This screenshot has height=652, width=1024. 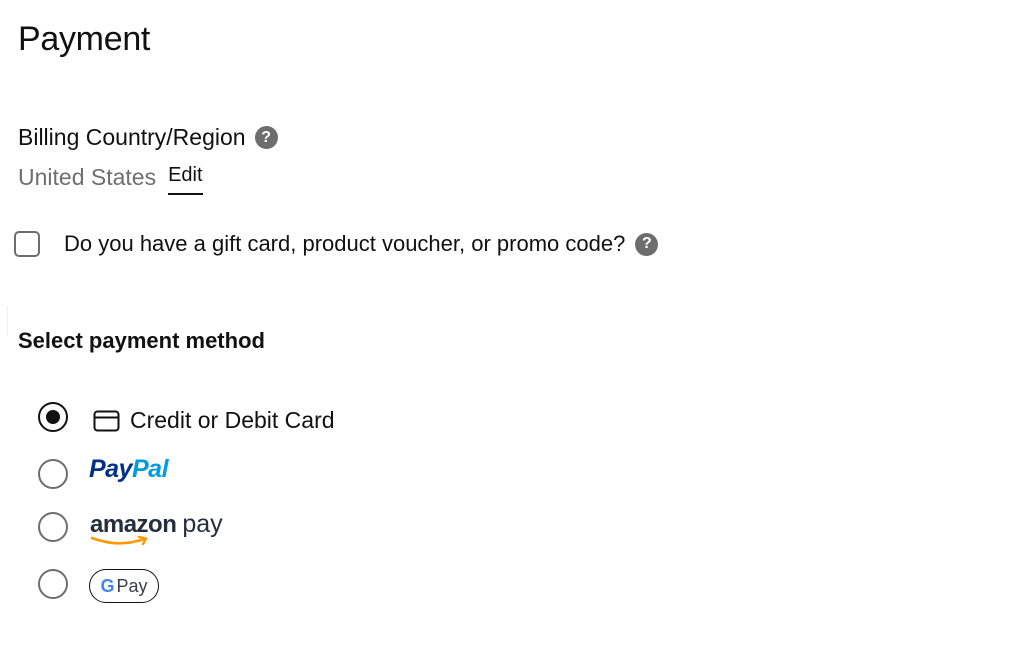 I want to click on billing-country-value: United States, so click(x=87, y=177).